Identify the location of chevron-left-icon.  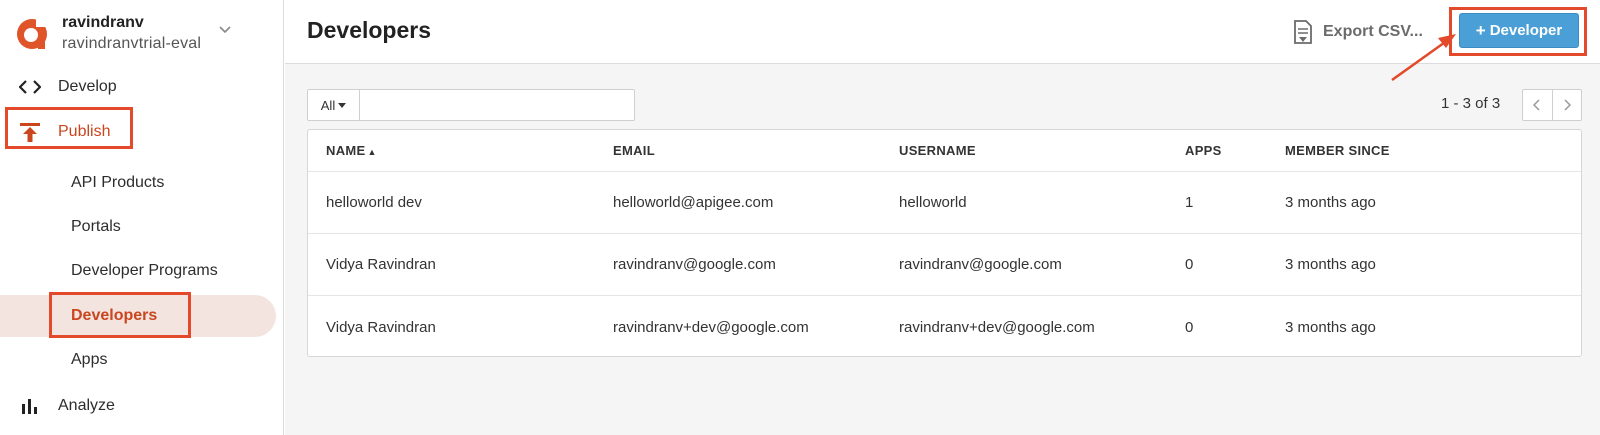
(1536, 105).